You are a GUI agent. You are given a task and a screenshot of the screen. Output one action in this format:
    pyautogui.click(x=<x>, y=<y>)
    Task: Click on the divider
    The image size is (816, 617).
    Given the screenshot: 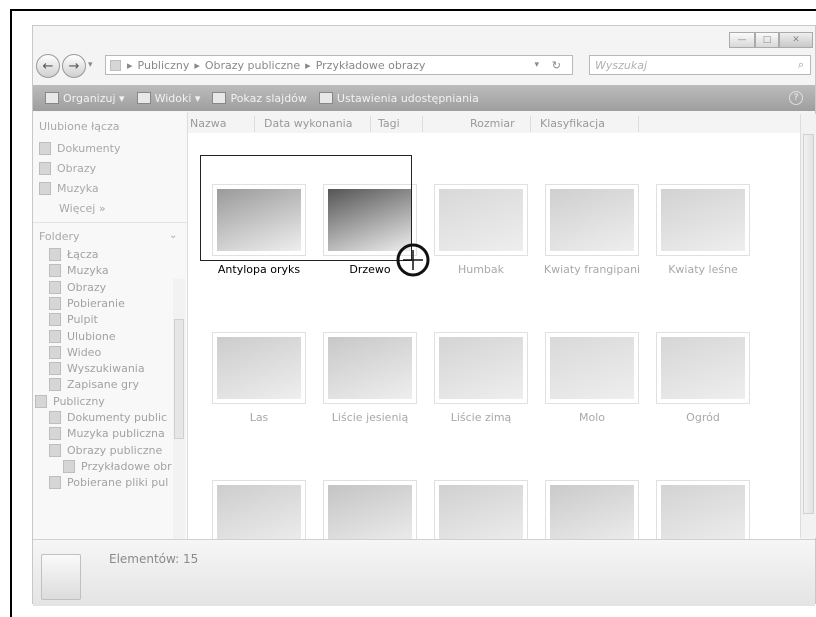 What is the action you would take?
    pyautogui.click(x=422, y=124)
    